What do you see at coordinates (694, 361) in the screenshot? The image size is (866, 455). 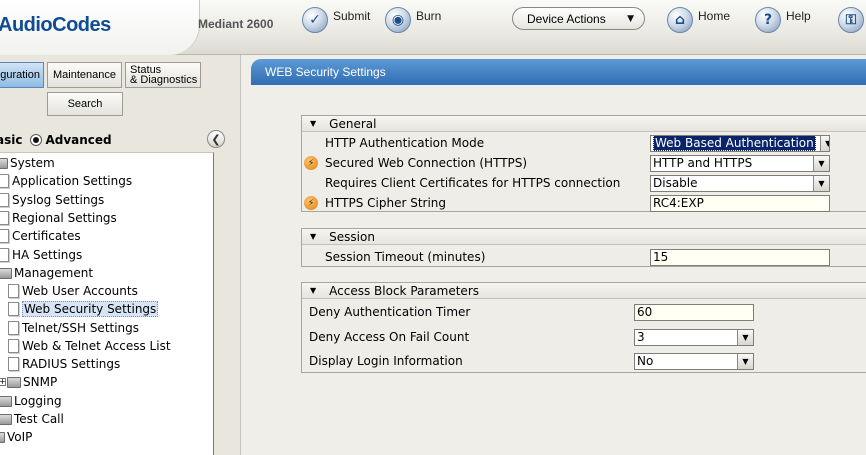 I see `display-login-info-select: No ▼` at bounding box center [694, 361].